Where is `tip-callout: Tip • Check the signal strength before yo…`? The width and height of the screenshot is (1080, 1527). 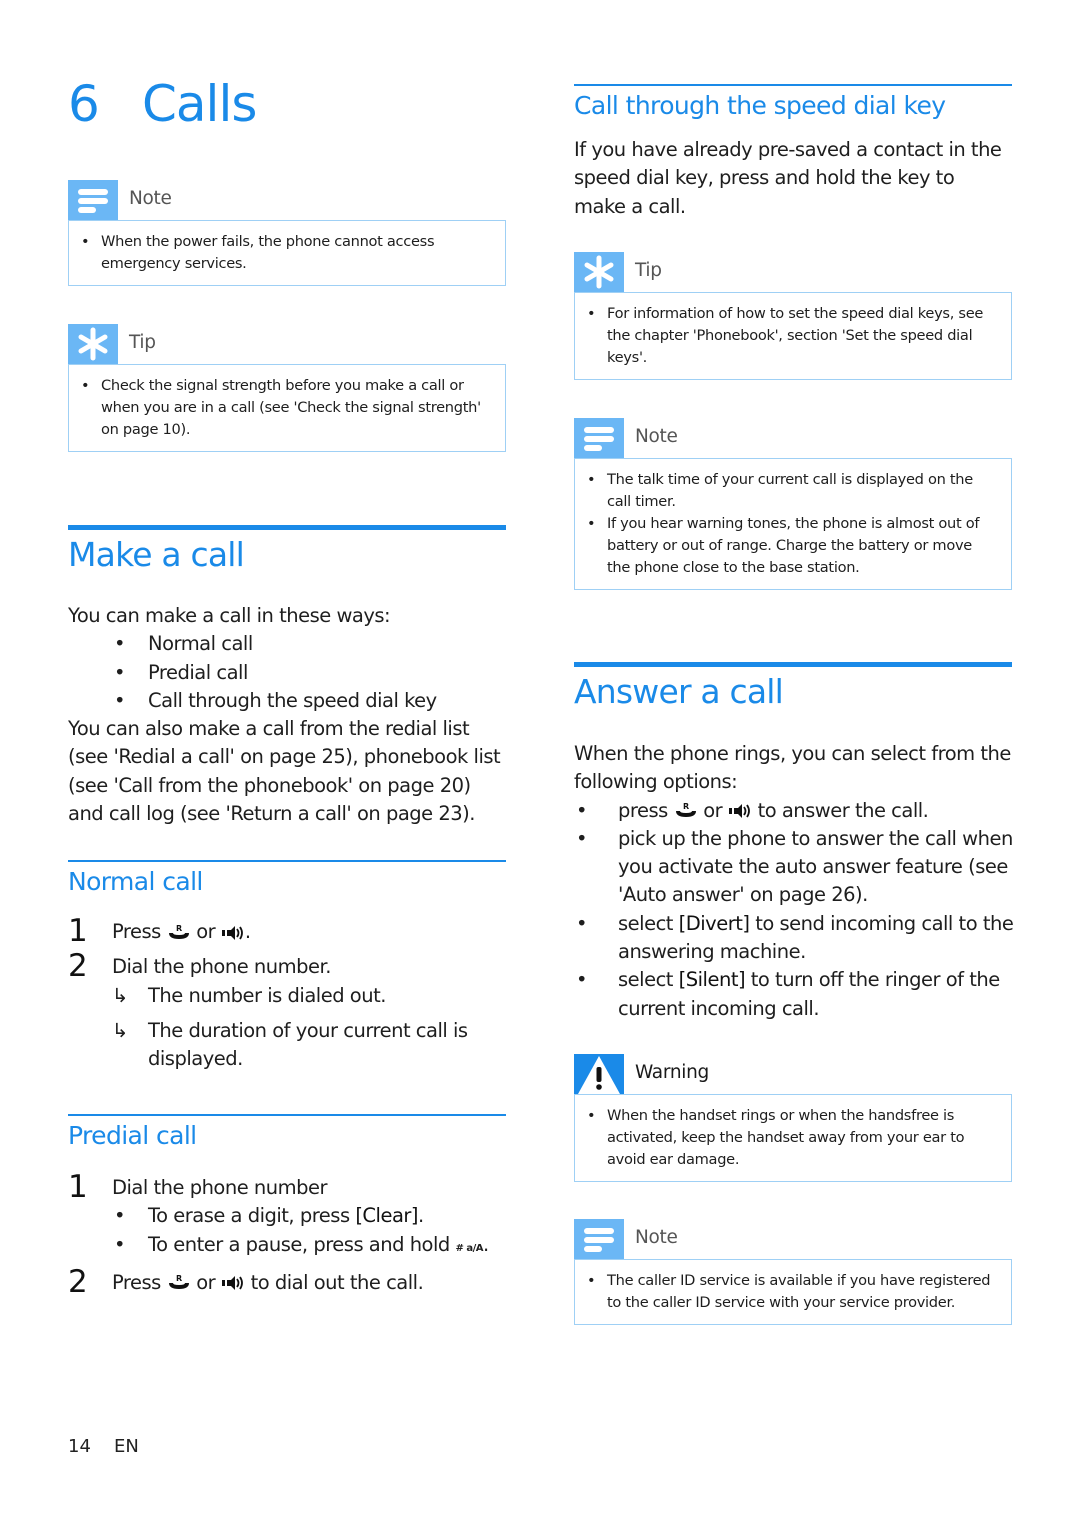 tip-callout: Tip • Check the signal strength before yo… is located at coordinates (287, 388).